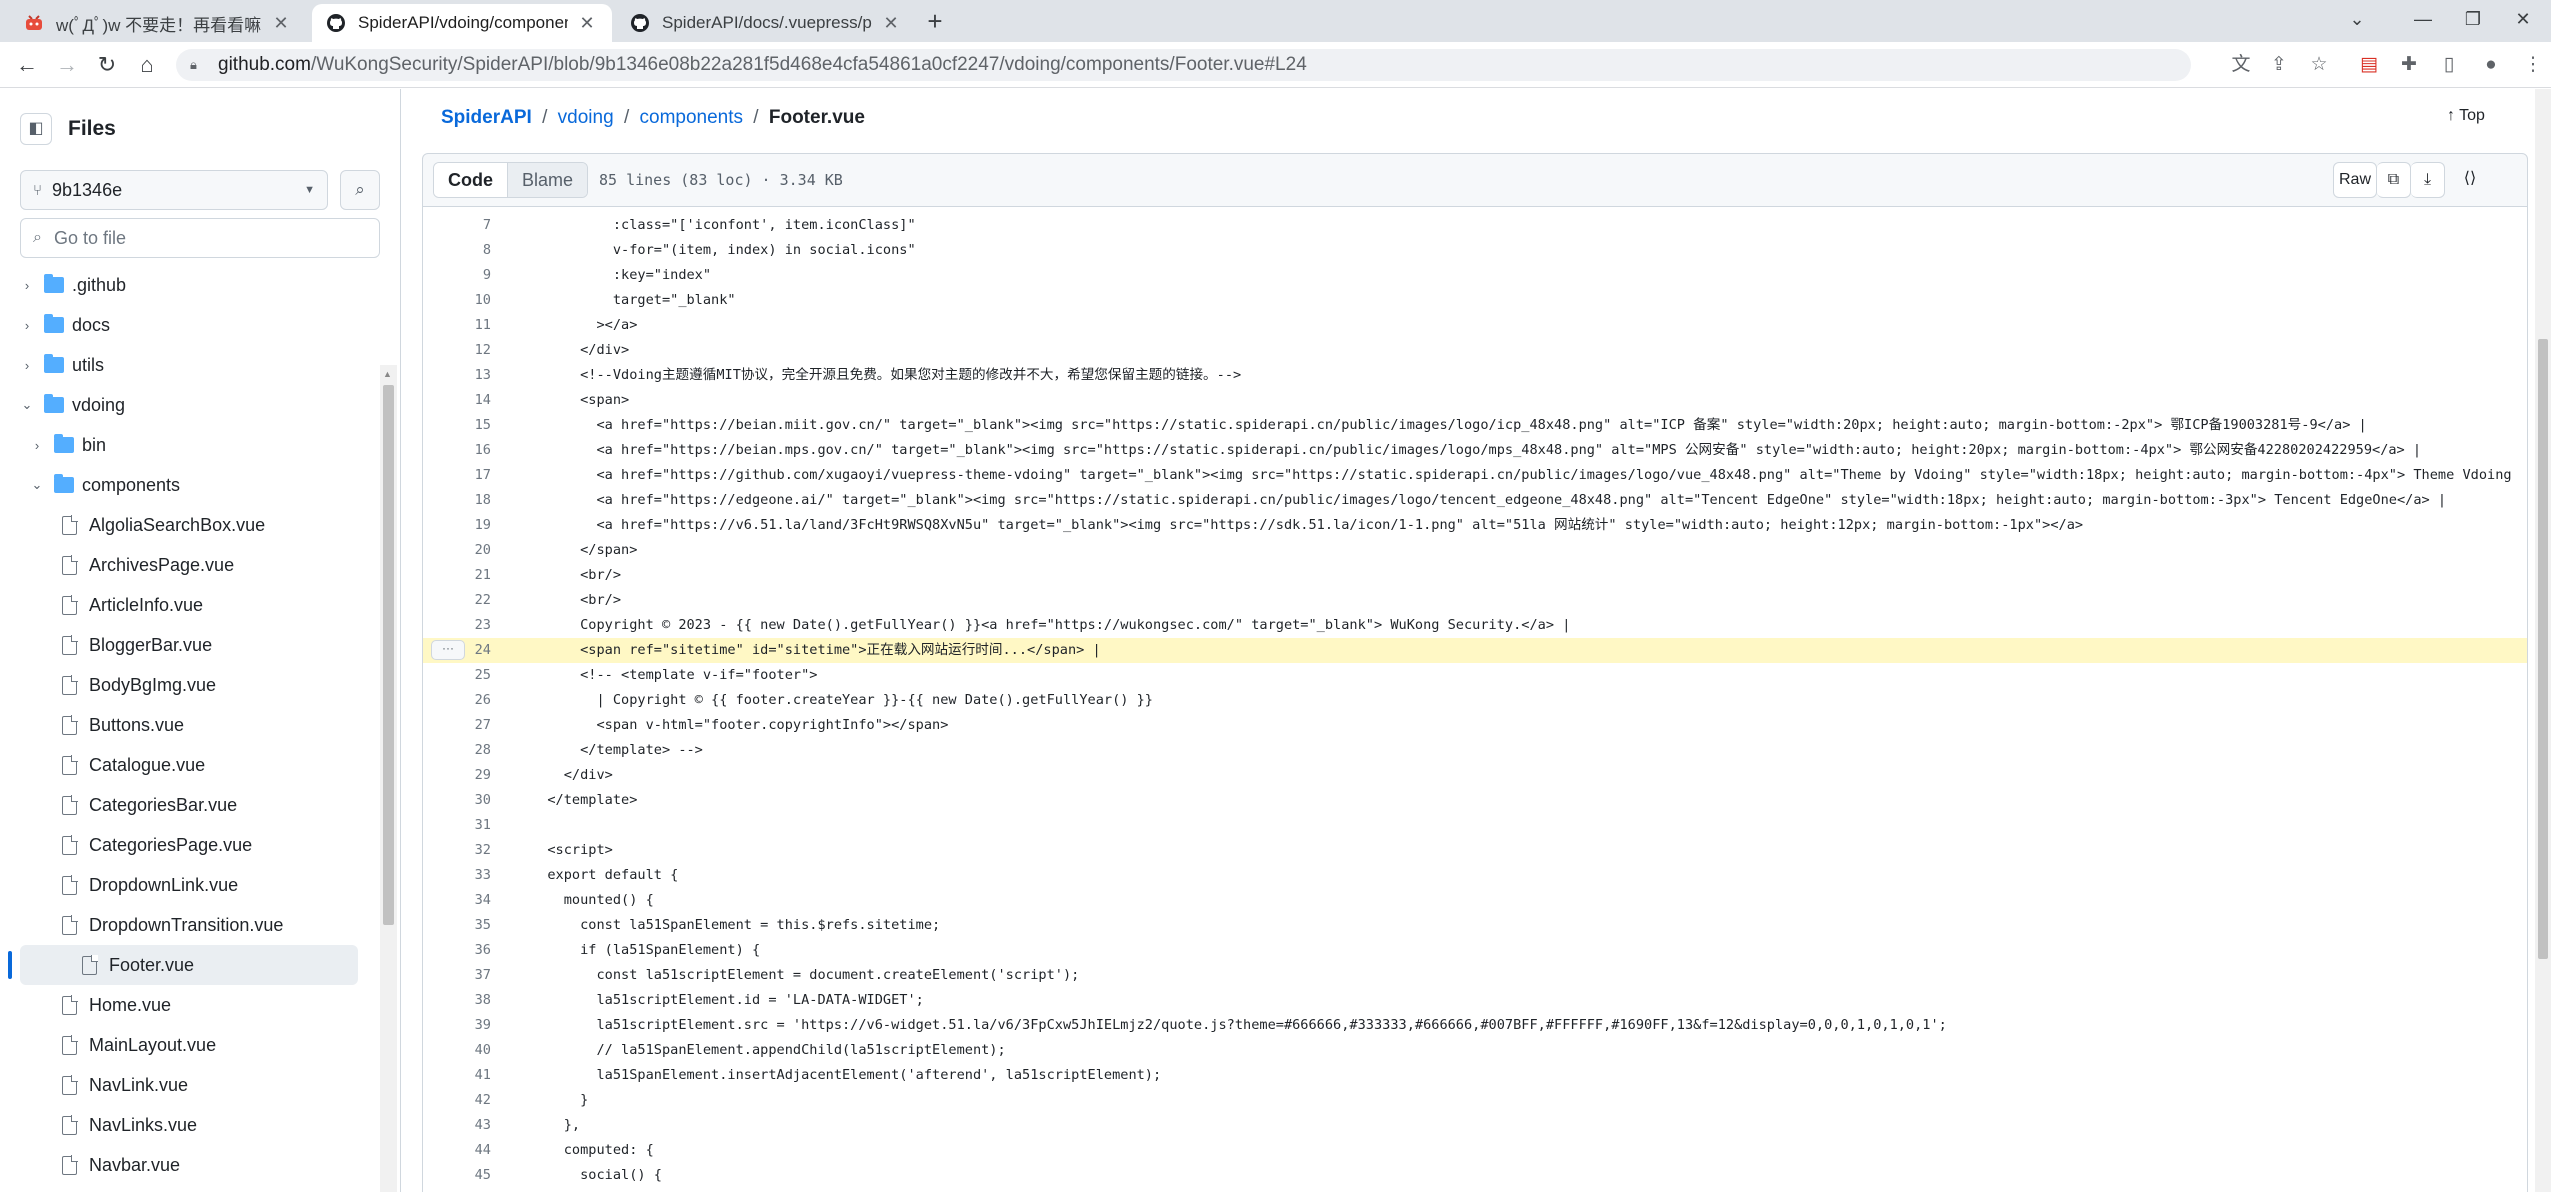 The image size is (2551, 1192). What do you see at coordinates (457, 425) in the screenshot?
I see `line-number: 15` at bounding box center [457, 425].